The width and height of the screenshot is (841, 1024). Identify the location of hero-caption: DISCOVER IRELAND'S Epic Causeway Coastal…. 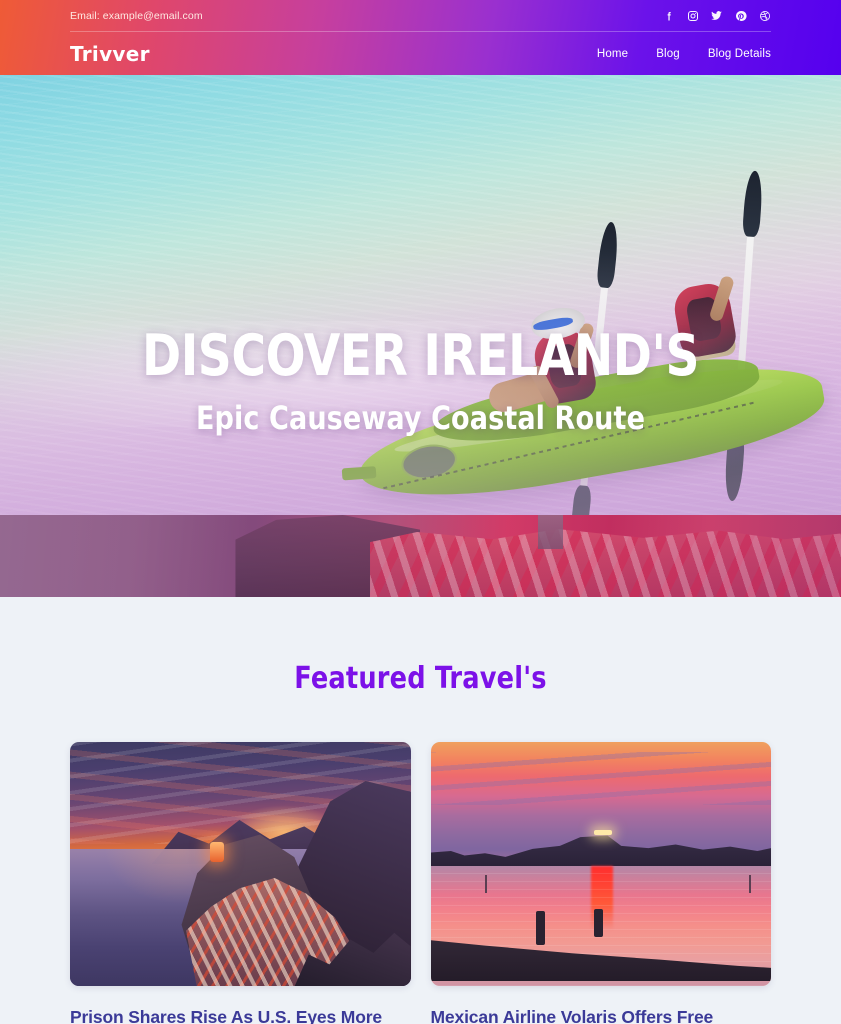
(420, 382).